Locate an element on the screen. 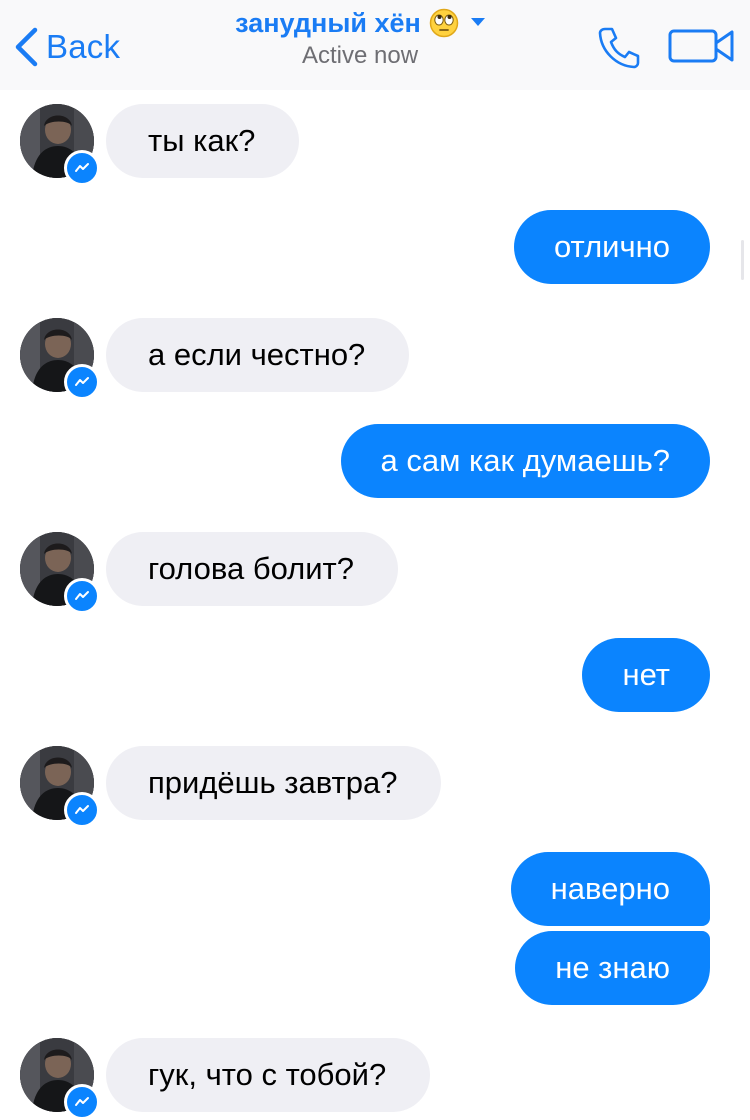 The width and height of the screenshot is (750, 1120). message-text: наверно is located at coordinates (610, 888).